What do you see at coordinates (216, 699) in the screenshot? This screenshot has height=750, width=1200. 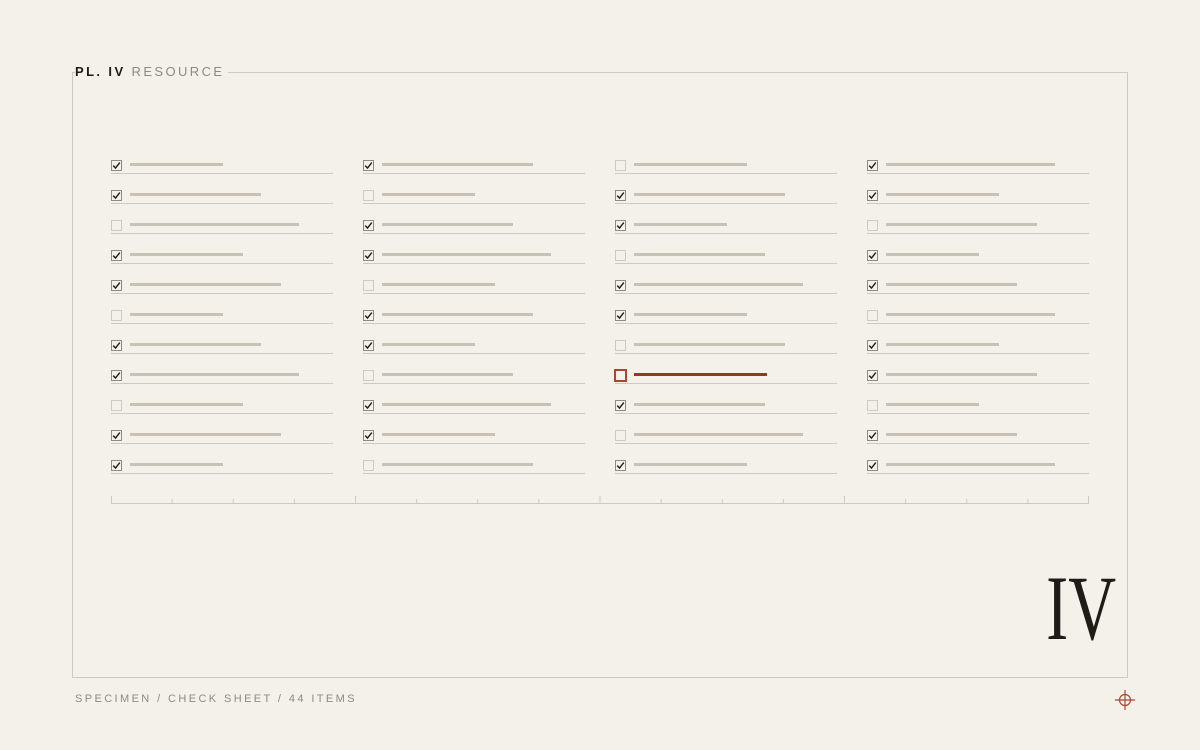 I see `footer-caption: SPECIMEN / CHECK SHEET / 44 ITEMS` at bounding box center [216, 699].